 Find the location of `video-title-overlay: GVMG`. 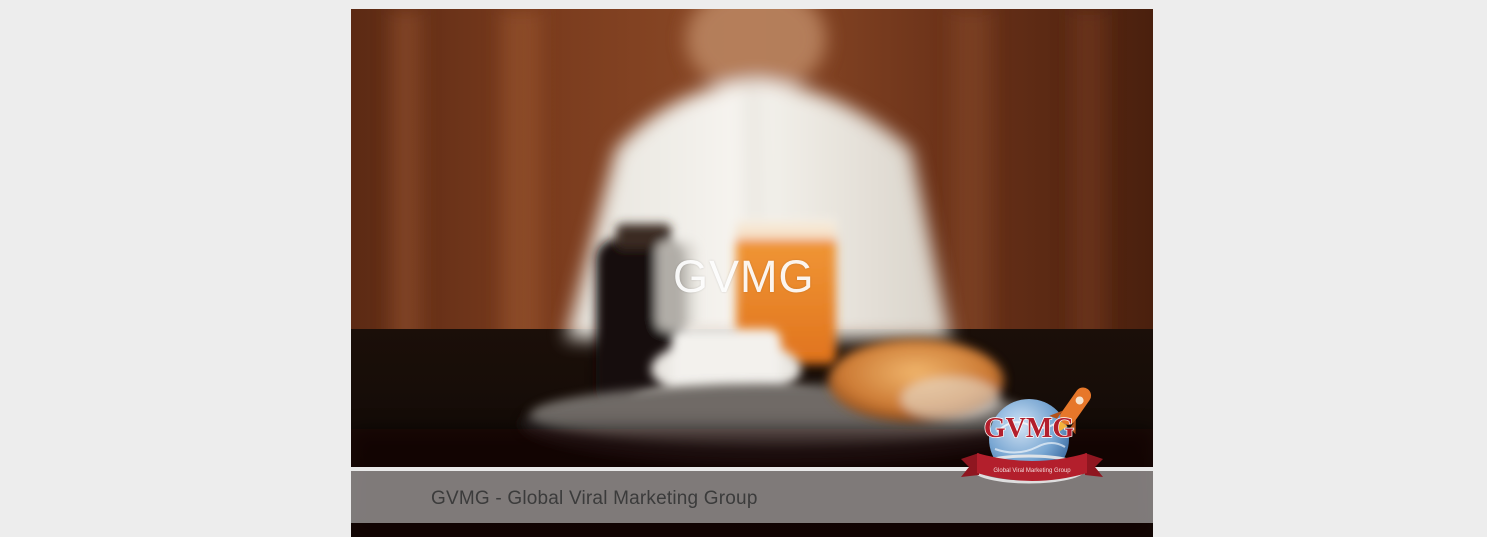

video-title-overlay: GVMG is located at coordinates (744, 276).